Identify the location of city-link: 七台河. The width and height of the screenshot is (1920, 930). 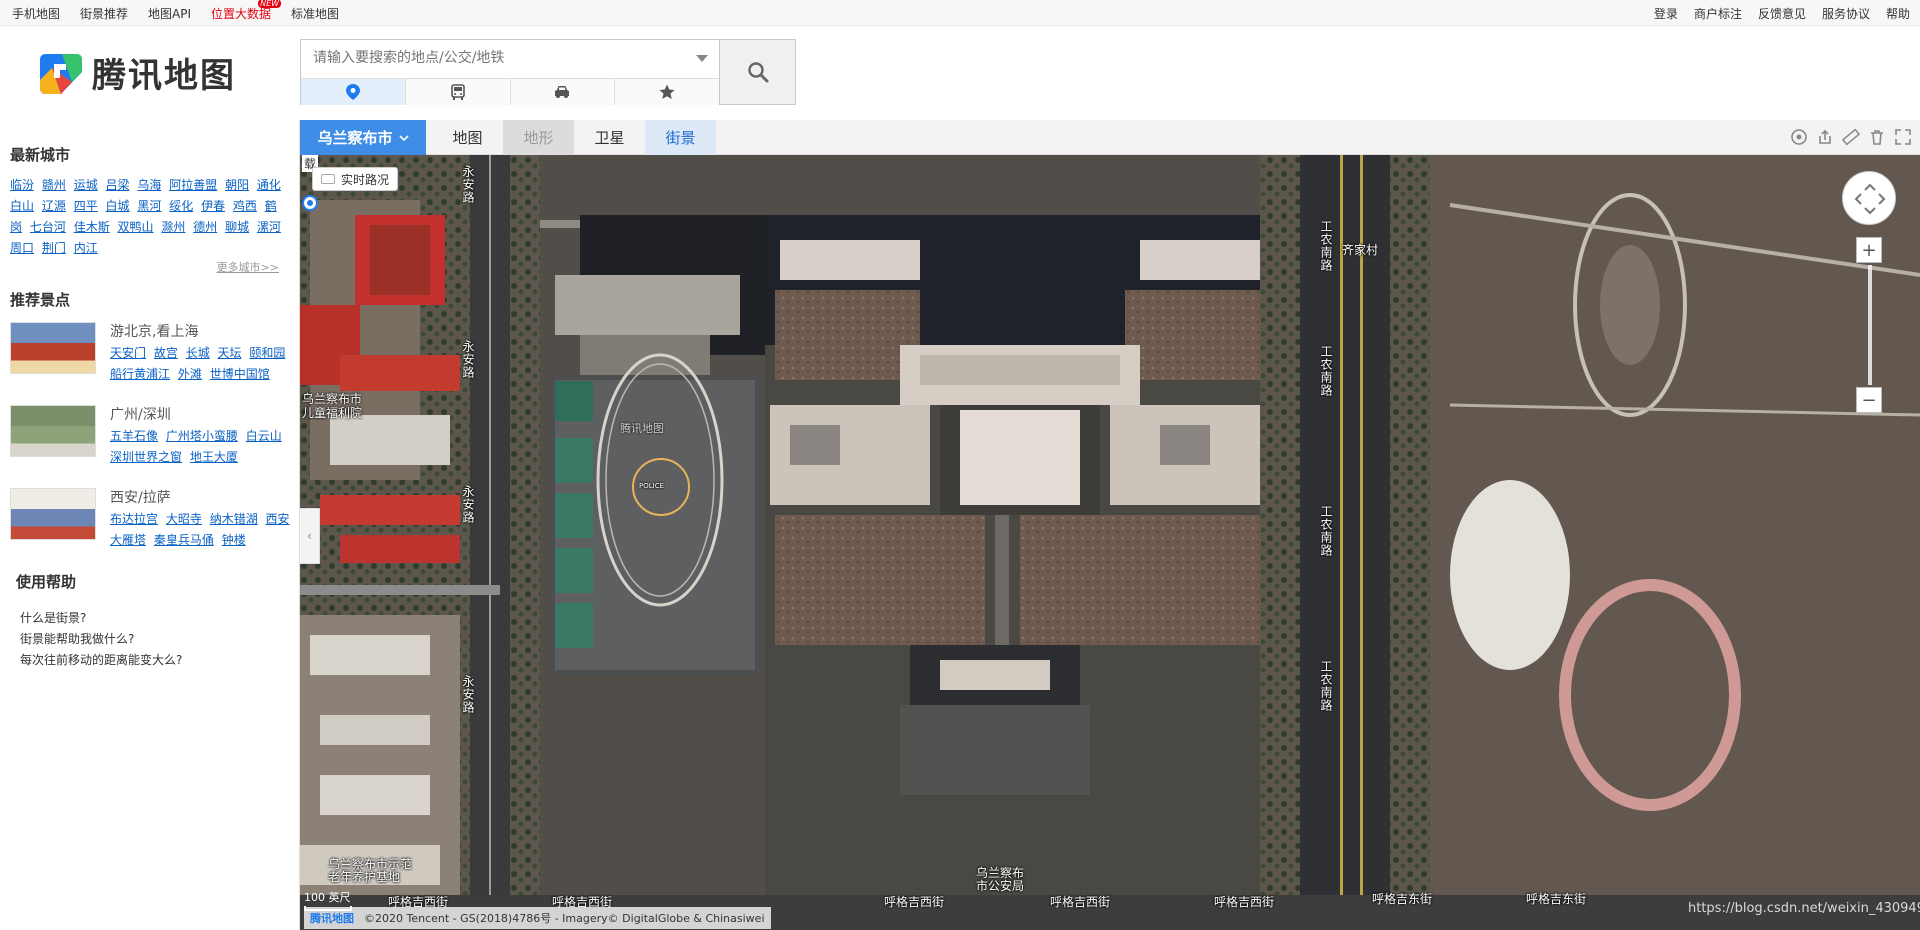
(48, 227).